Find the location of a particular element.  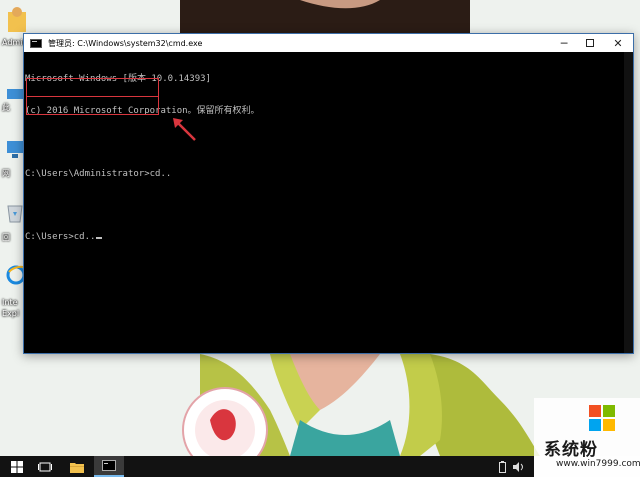

desktop-icon-network: 网 is located at coordinates (12, 159).